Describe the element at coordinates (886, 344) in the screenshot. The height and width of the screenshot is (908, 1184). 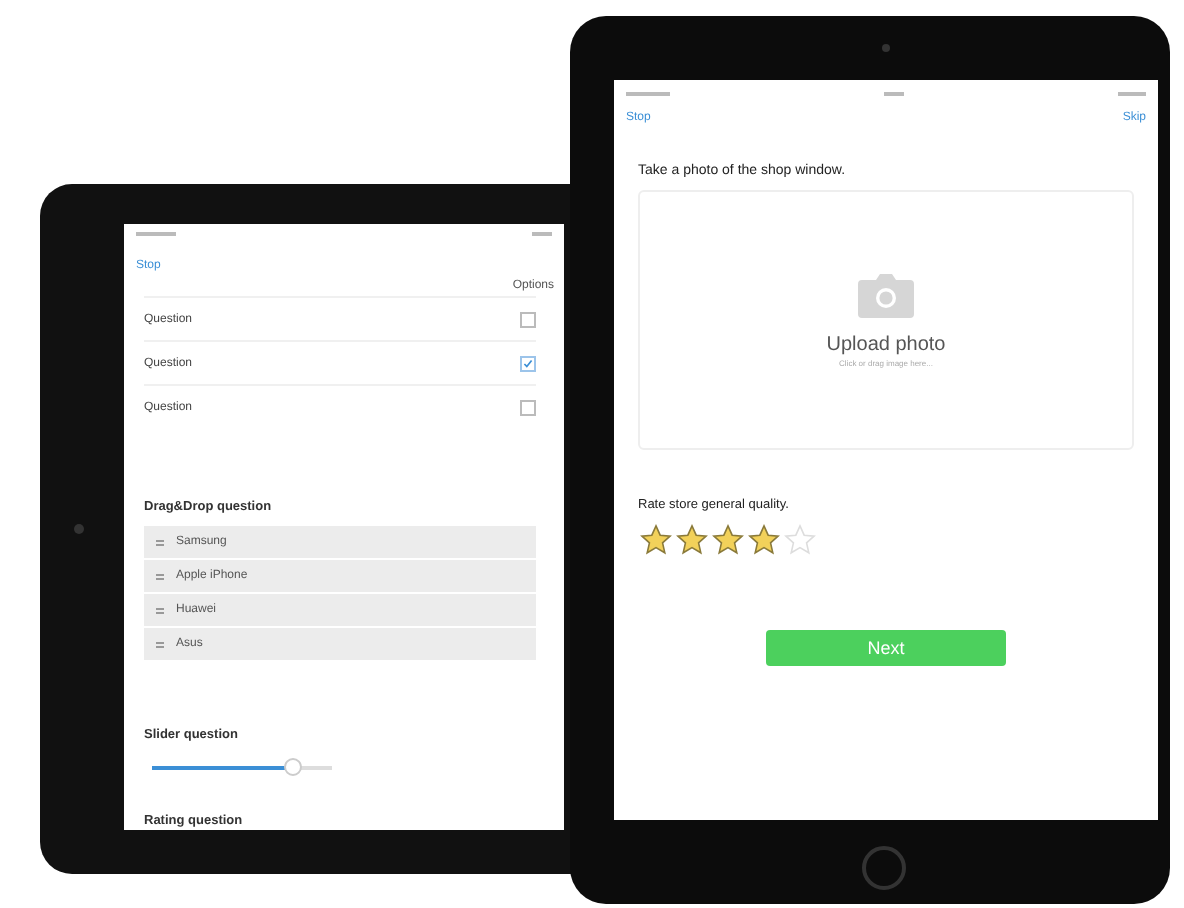
I see `upload-label: Upload photo` at that location.